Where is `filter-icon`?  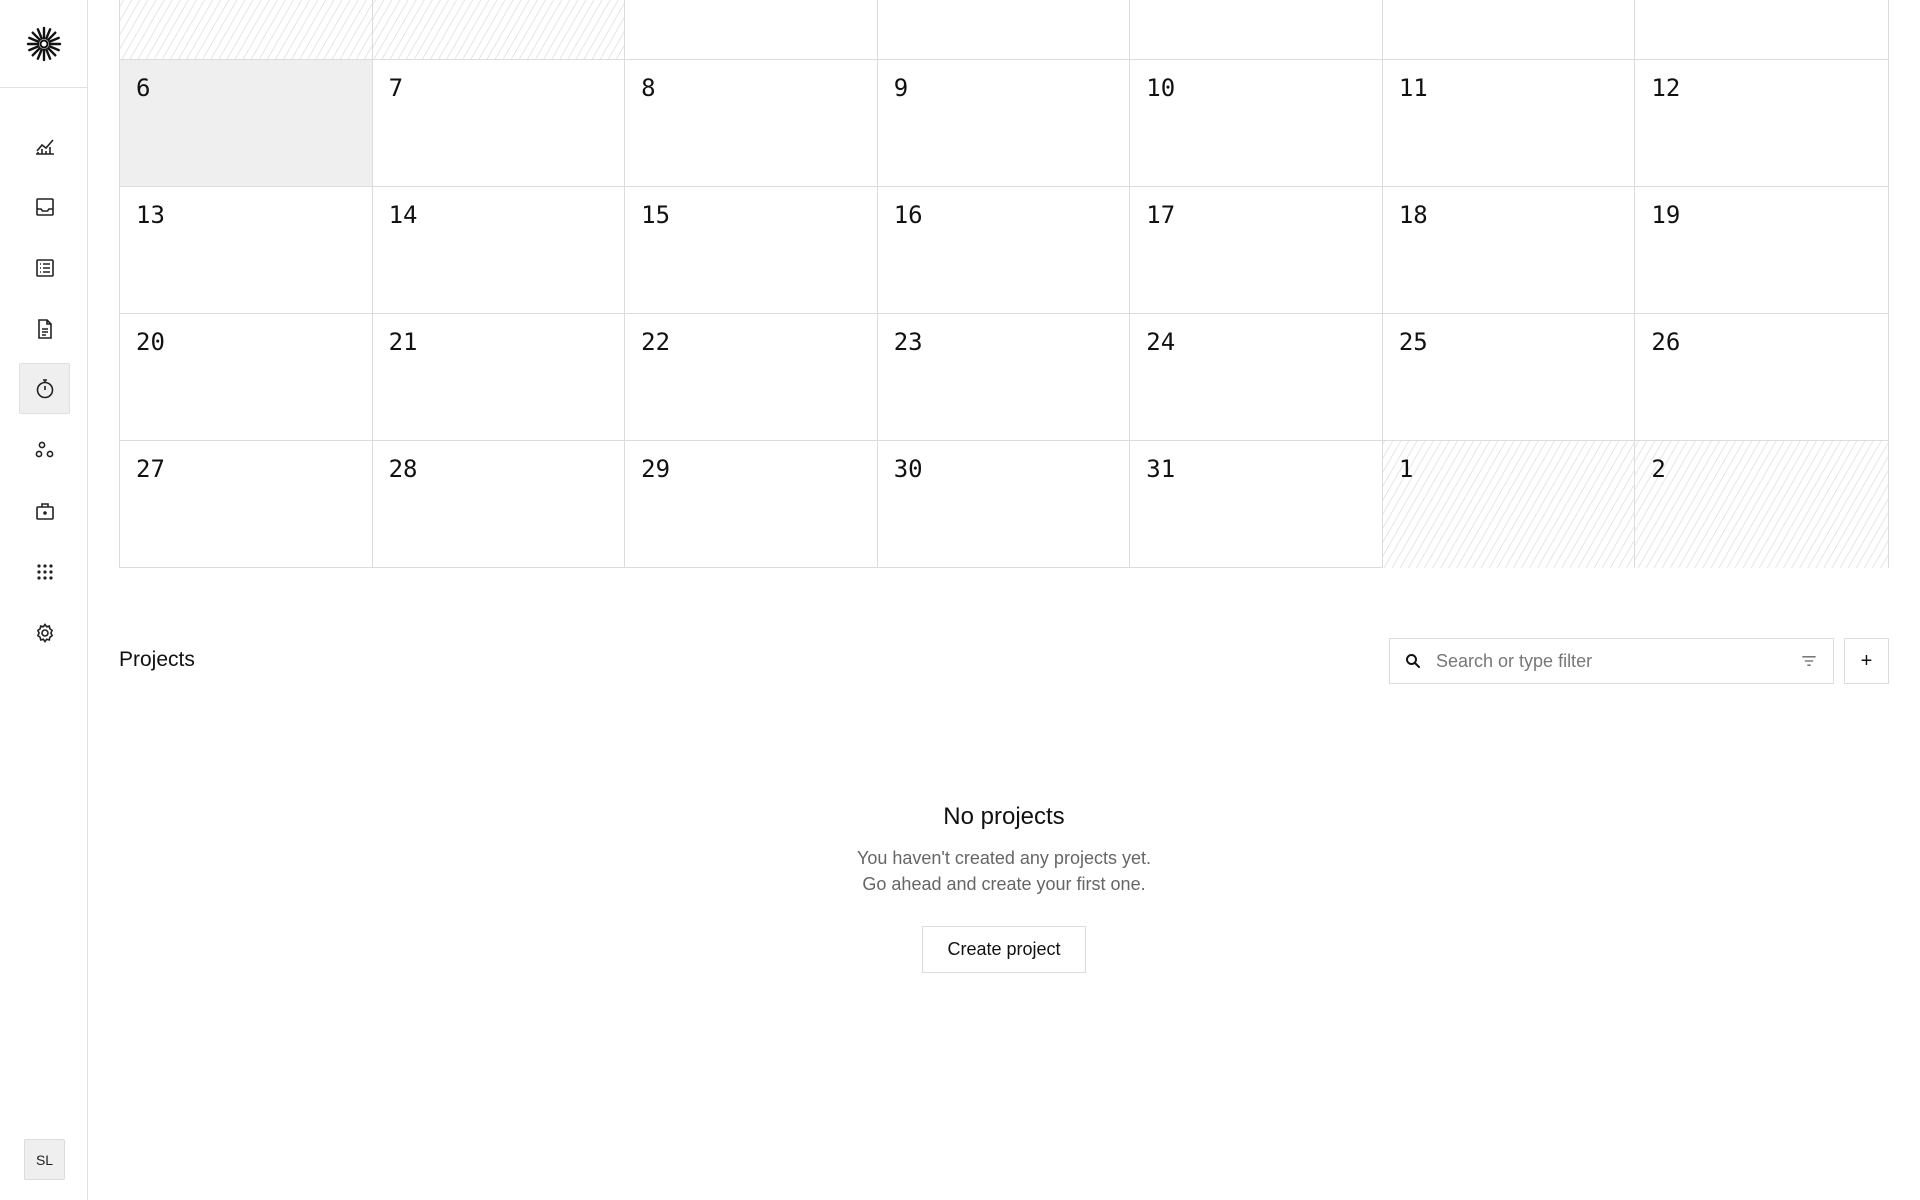 filter-icon is located at coordinates (1809, 661).